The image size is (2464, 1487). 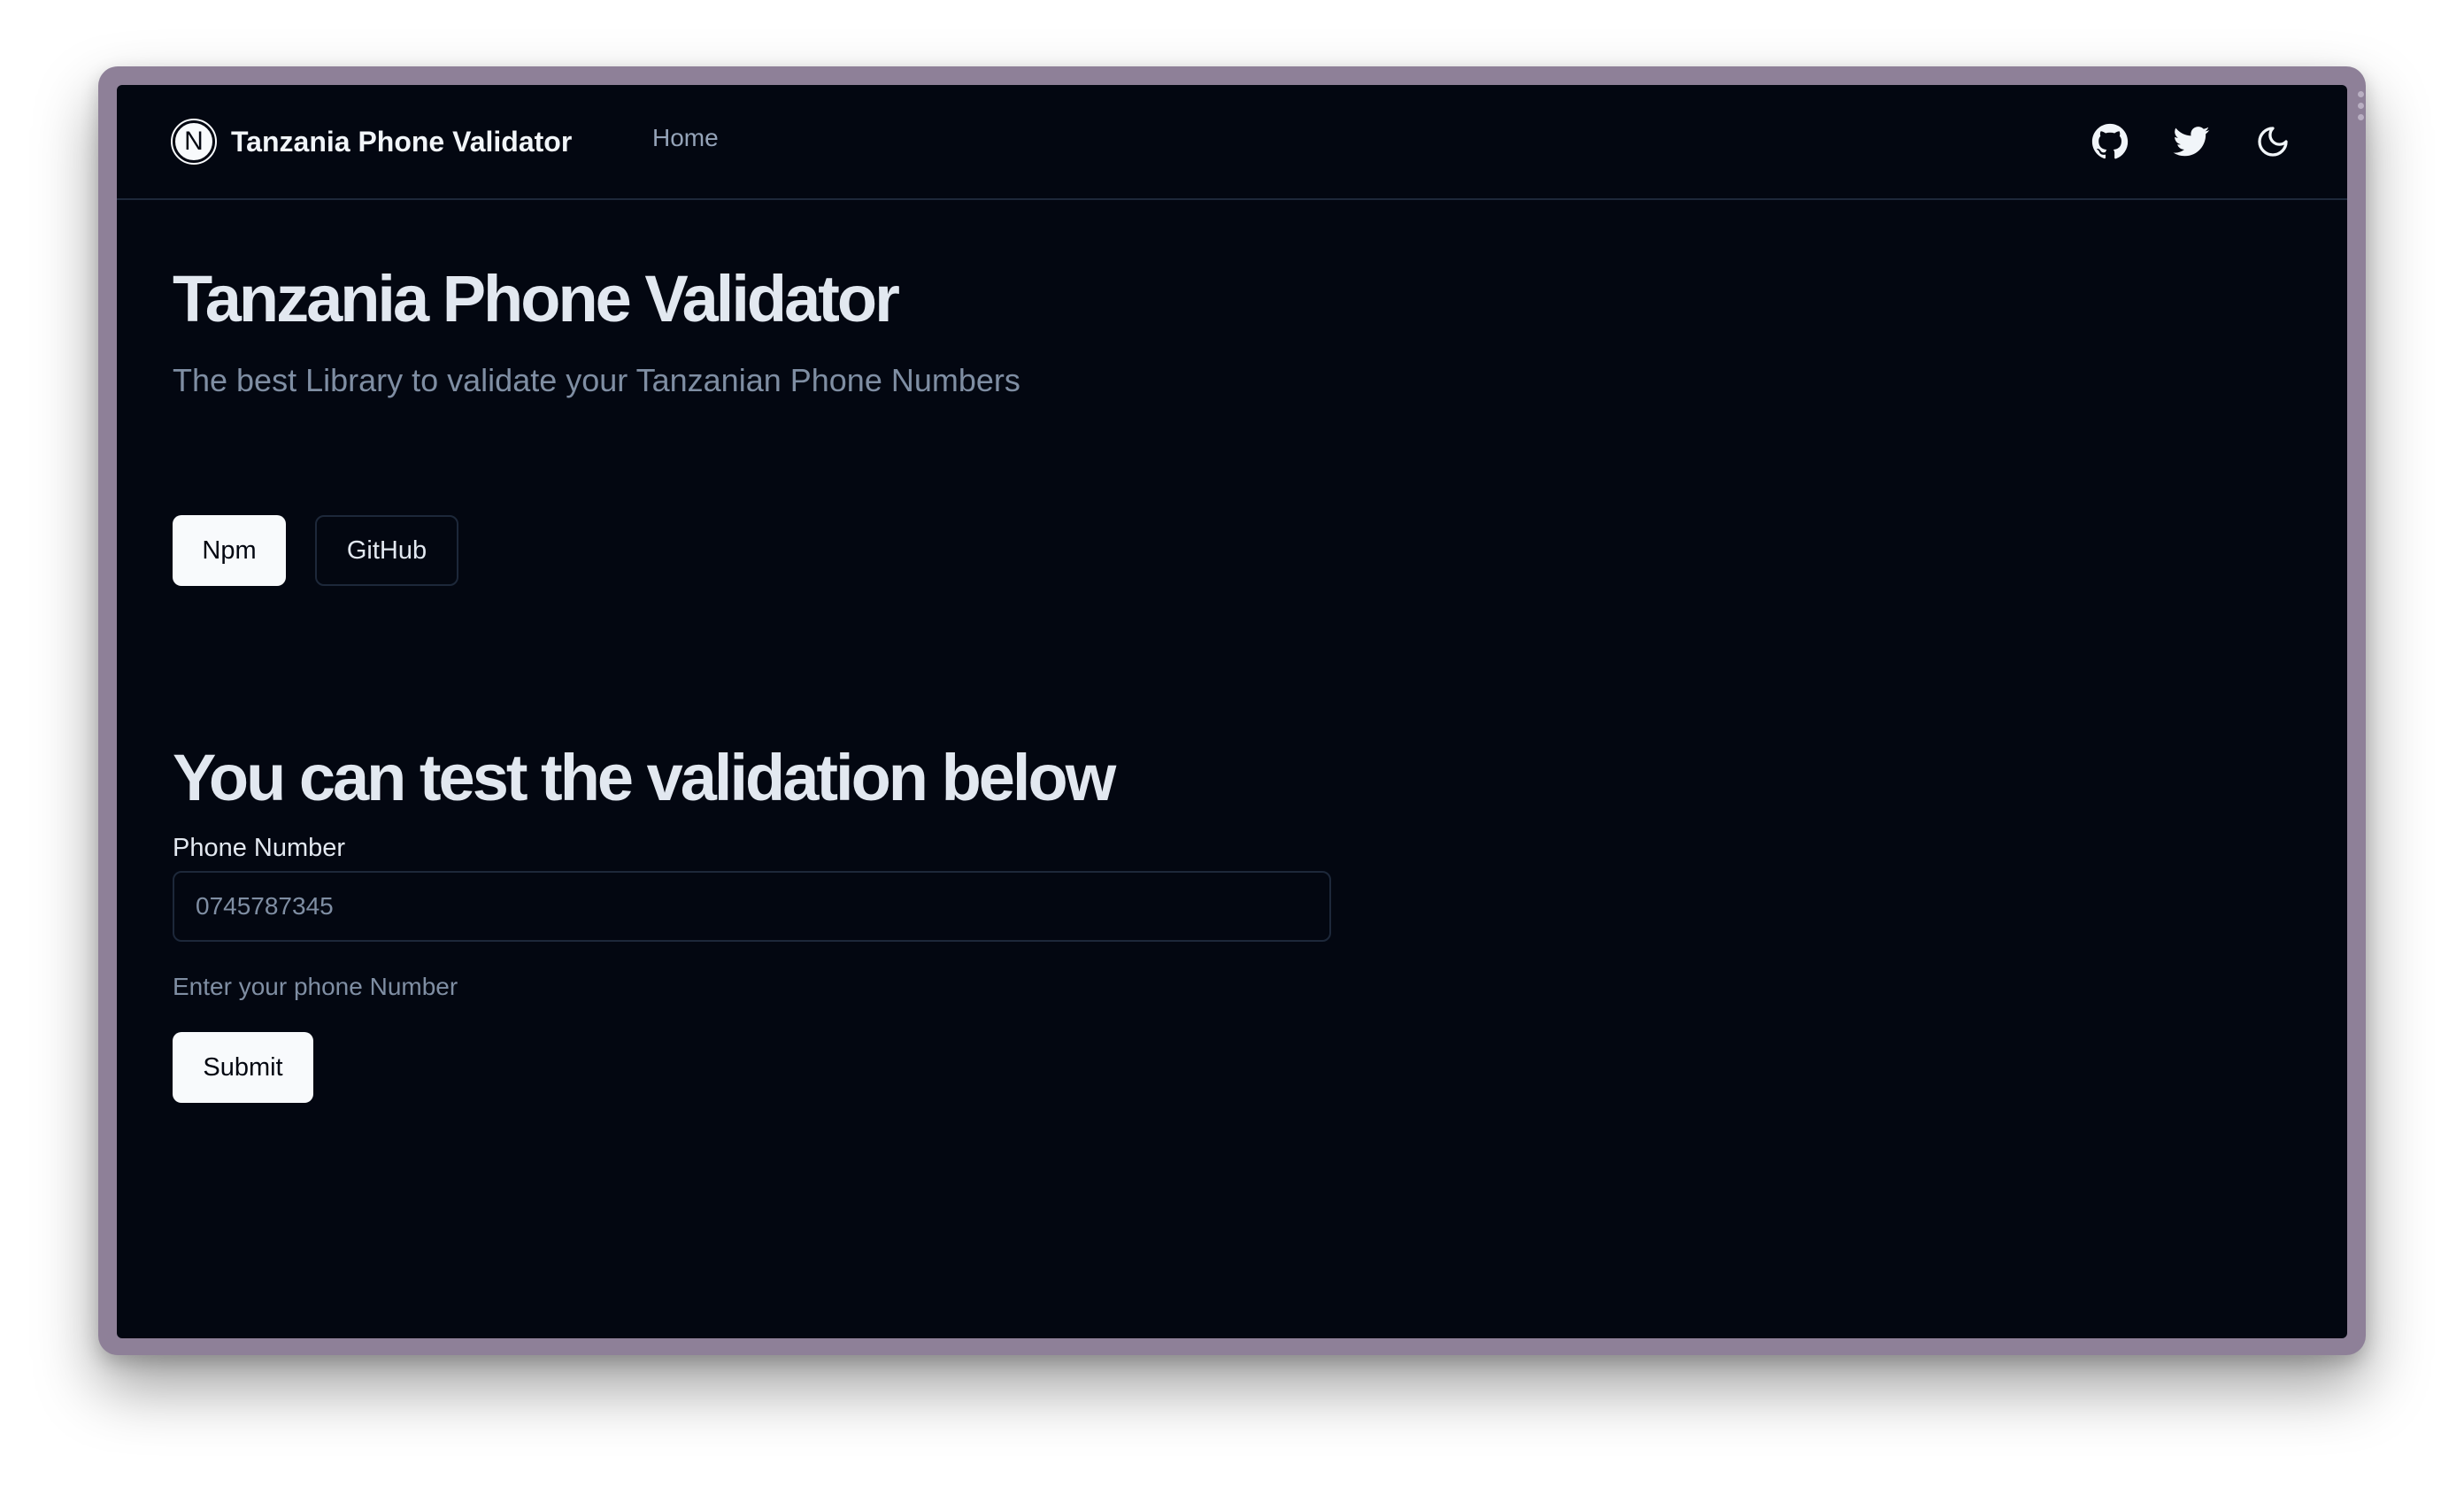 I want to click on moon-icon, so click(x=2273, y=141).